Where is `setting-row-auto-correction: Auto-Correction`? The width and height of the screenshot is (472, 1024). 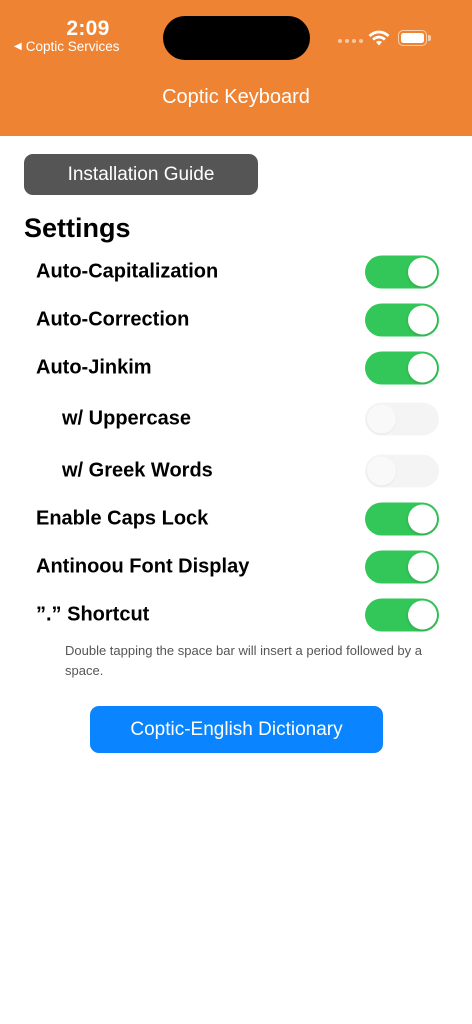
setting-row-auto-correction: Auto-Correction is located at coordinates (236, 320).